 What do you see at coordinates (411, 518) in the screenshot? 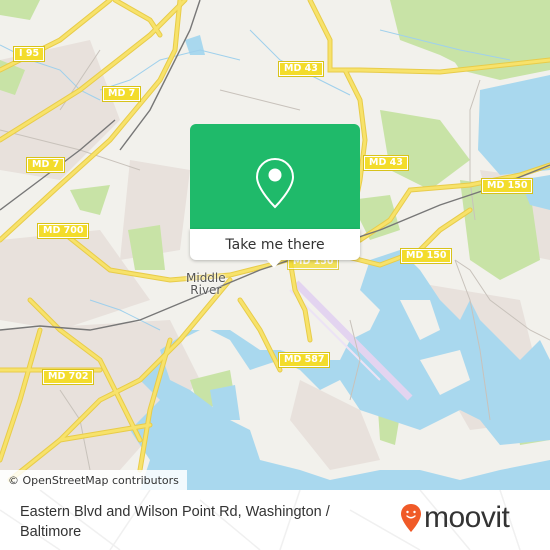
I see `moovit-pin-smile-icon` at bounding box center [411, 518].